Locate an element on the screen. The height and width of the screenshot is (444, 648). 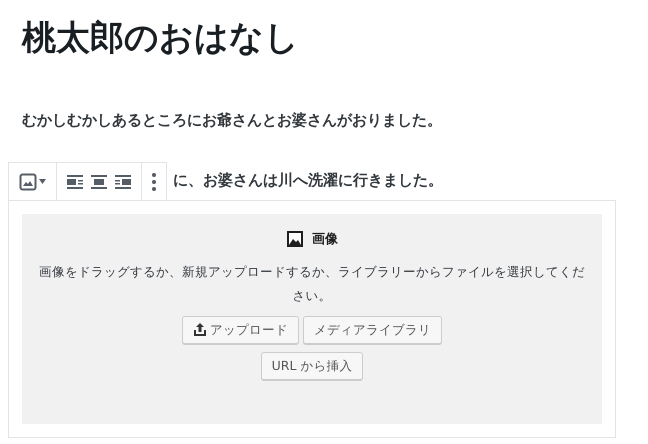
library-button: メディアライブラリ is located at coordinates (372, 330).